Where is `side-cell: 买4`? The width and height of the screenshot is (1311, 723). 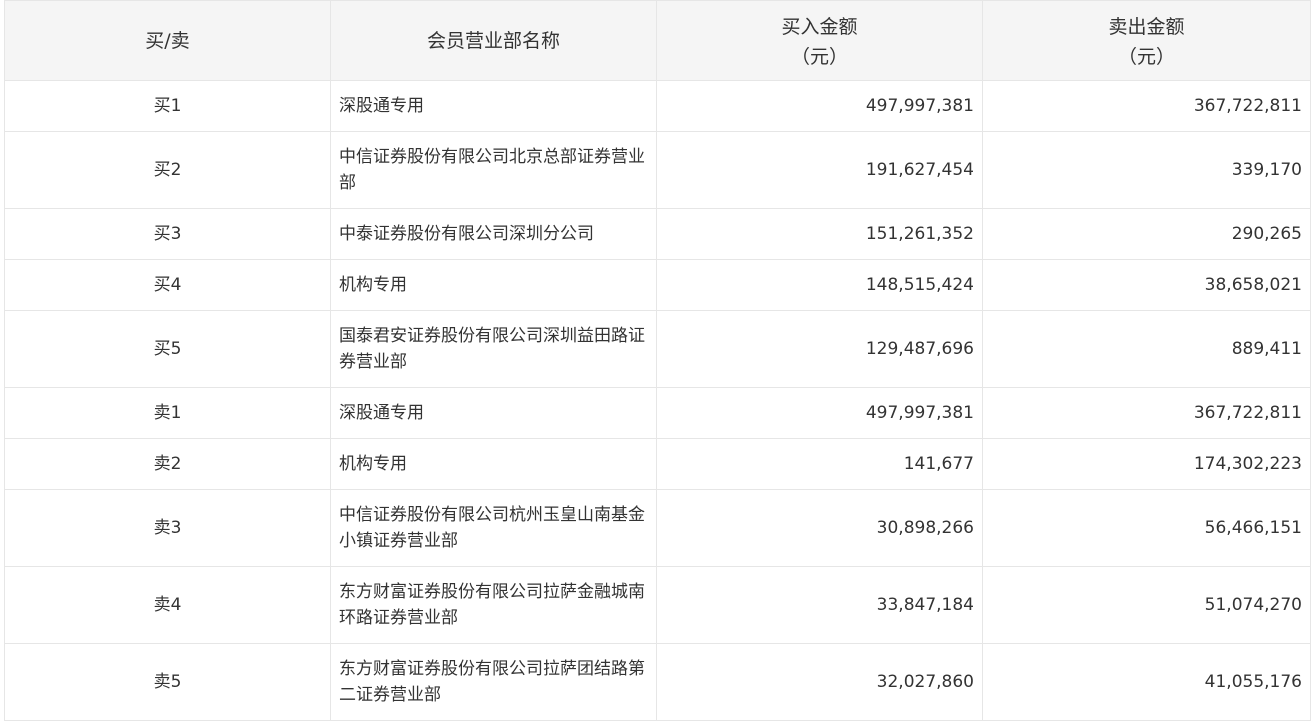 side-cell: 买4 is located at coordinates (167, 285).